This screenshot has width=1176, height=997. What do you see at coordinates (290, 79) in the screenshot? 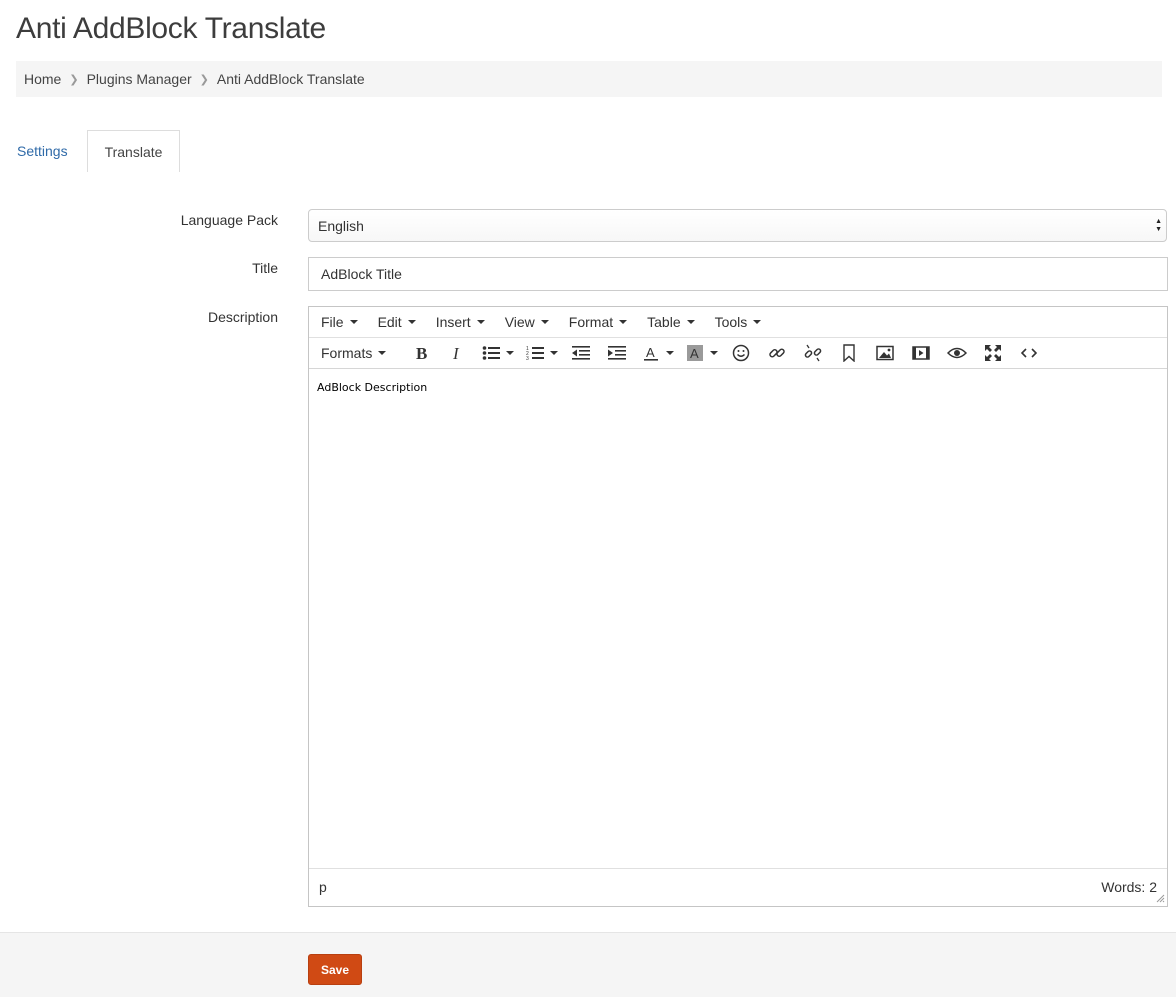
I see `breadcrumb-current: Anti AddBlock Translate` at bounding box center [290, 79].